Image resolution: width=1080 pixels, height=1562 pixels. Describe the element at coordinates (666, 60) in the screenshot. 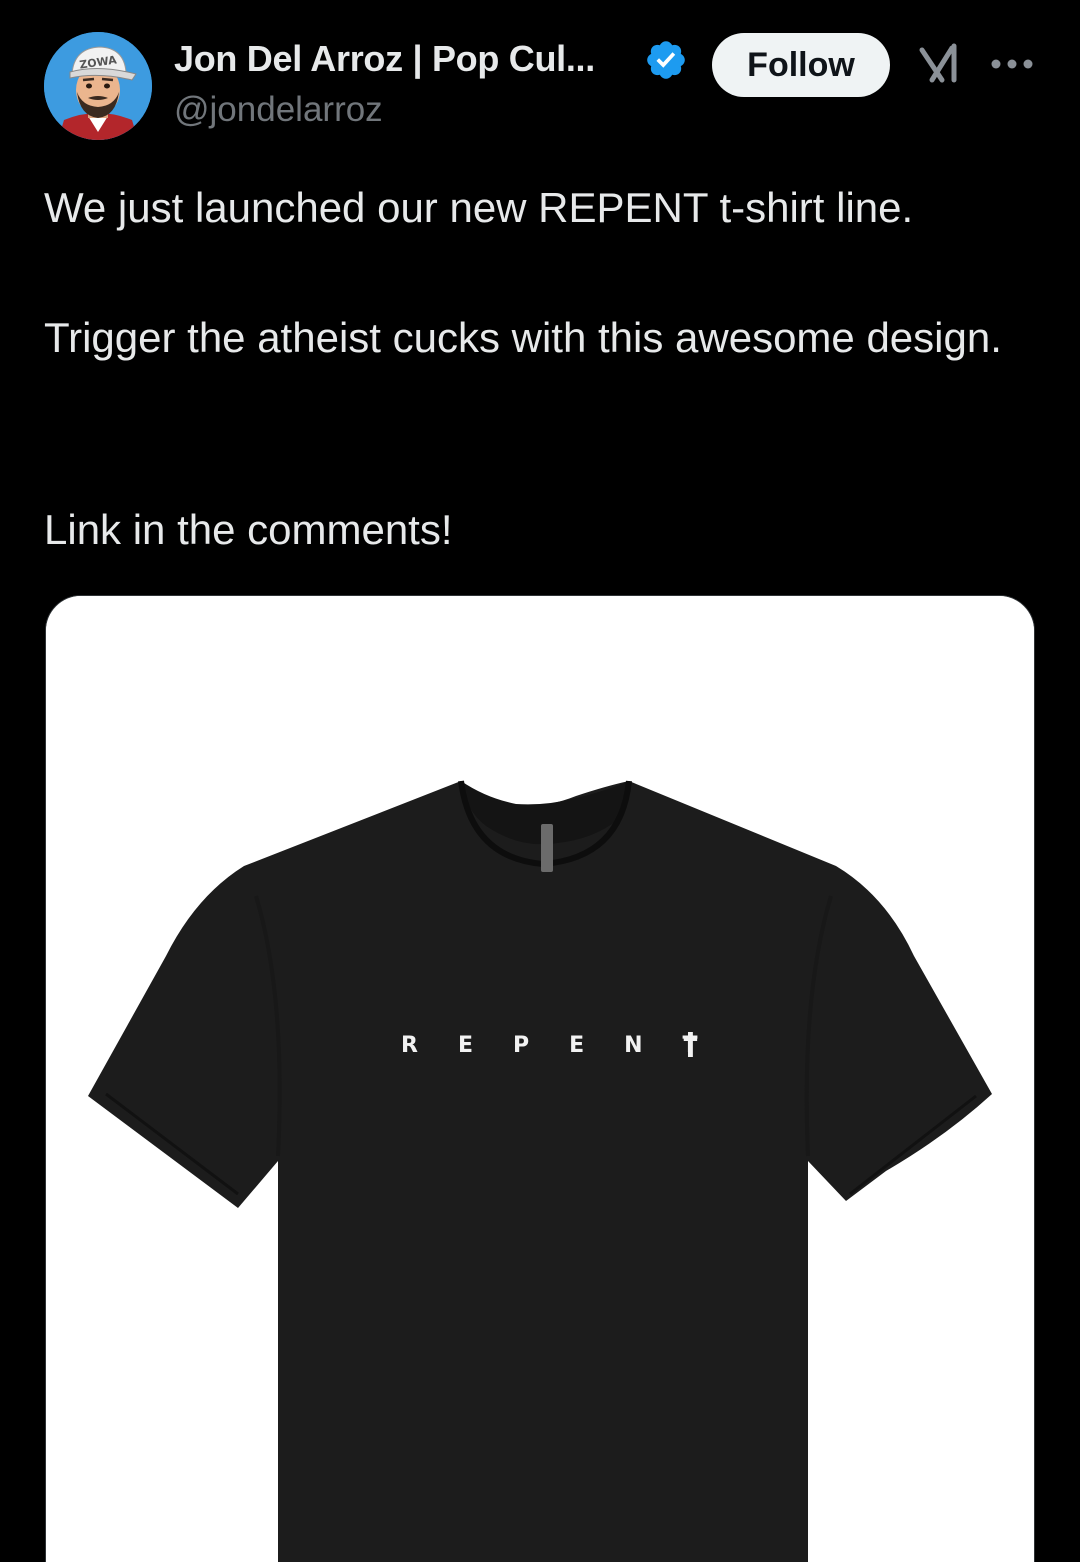

I see `verified-badge-icon` at that location.